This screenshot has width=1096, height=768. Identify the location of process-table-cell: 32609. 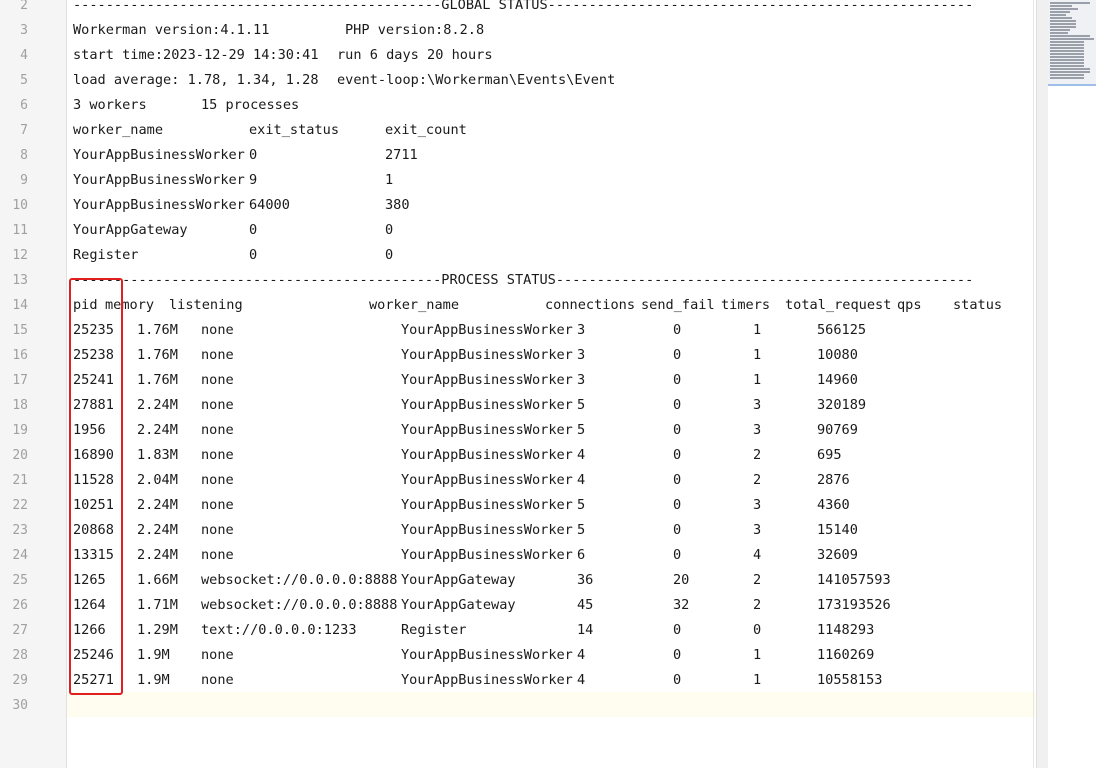
(837, 555).